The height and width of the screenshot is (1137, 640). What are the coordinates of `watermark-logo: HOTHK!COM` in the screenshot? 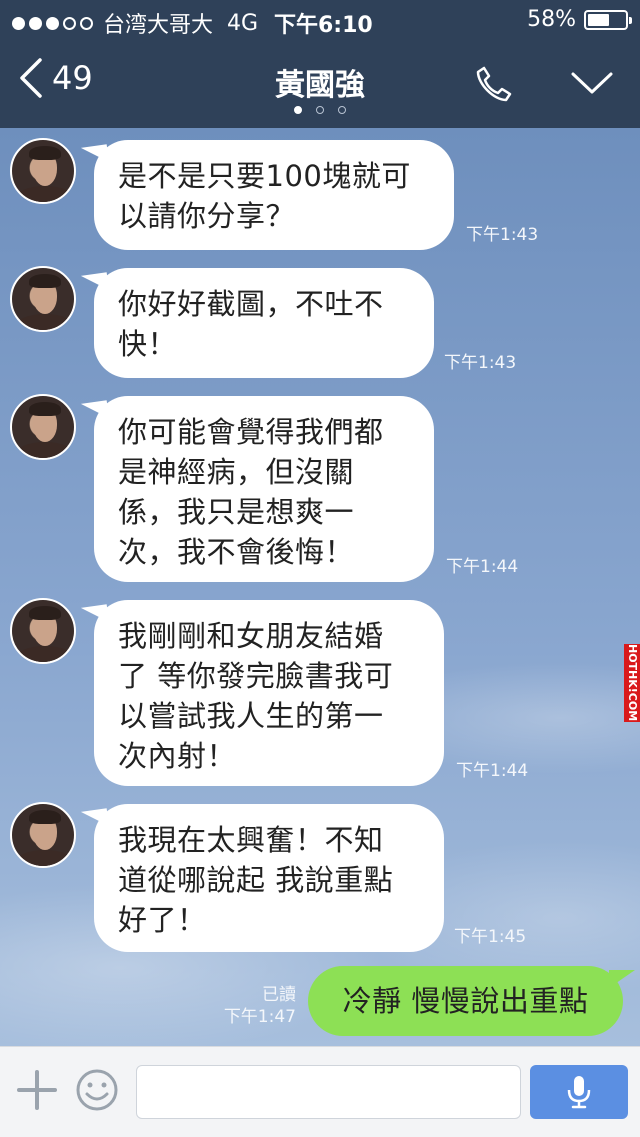 It's located at (632, 683).